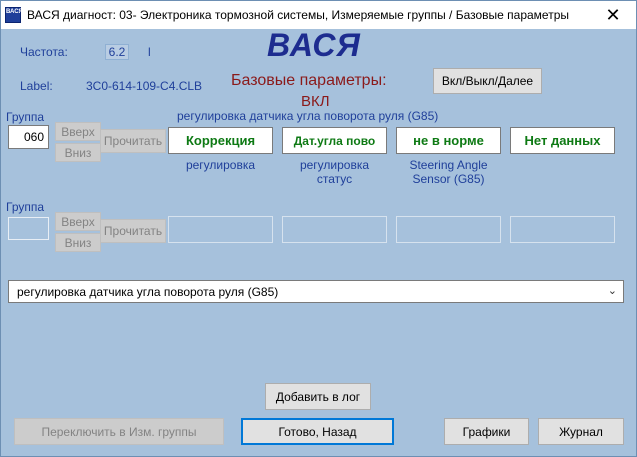 The height and width of the screenshot is (457, 637). I want to click on frequency-label: Частота:, so click(44, 52).